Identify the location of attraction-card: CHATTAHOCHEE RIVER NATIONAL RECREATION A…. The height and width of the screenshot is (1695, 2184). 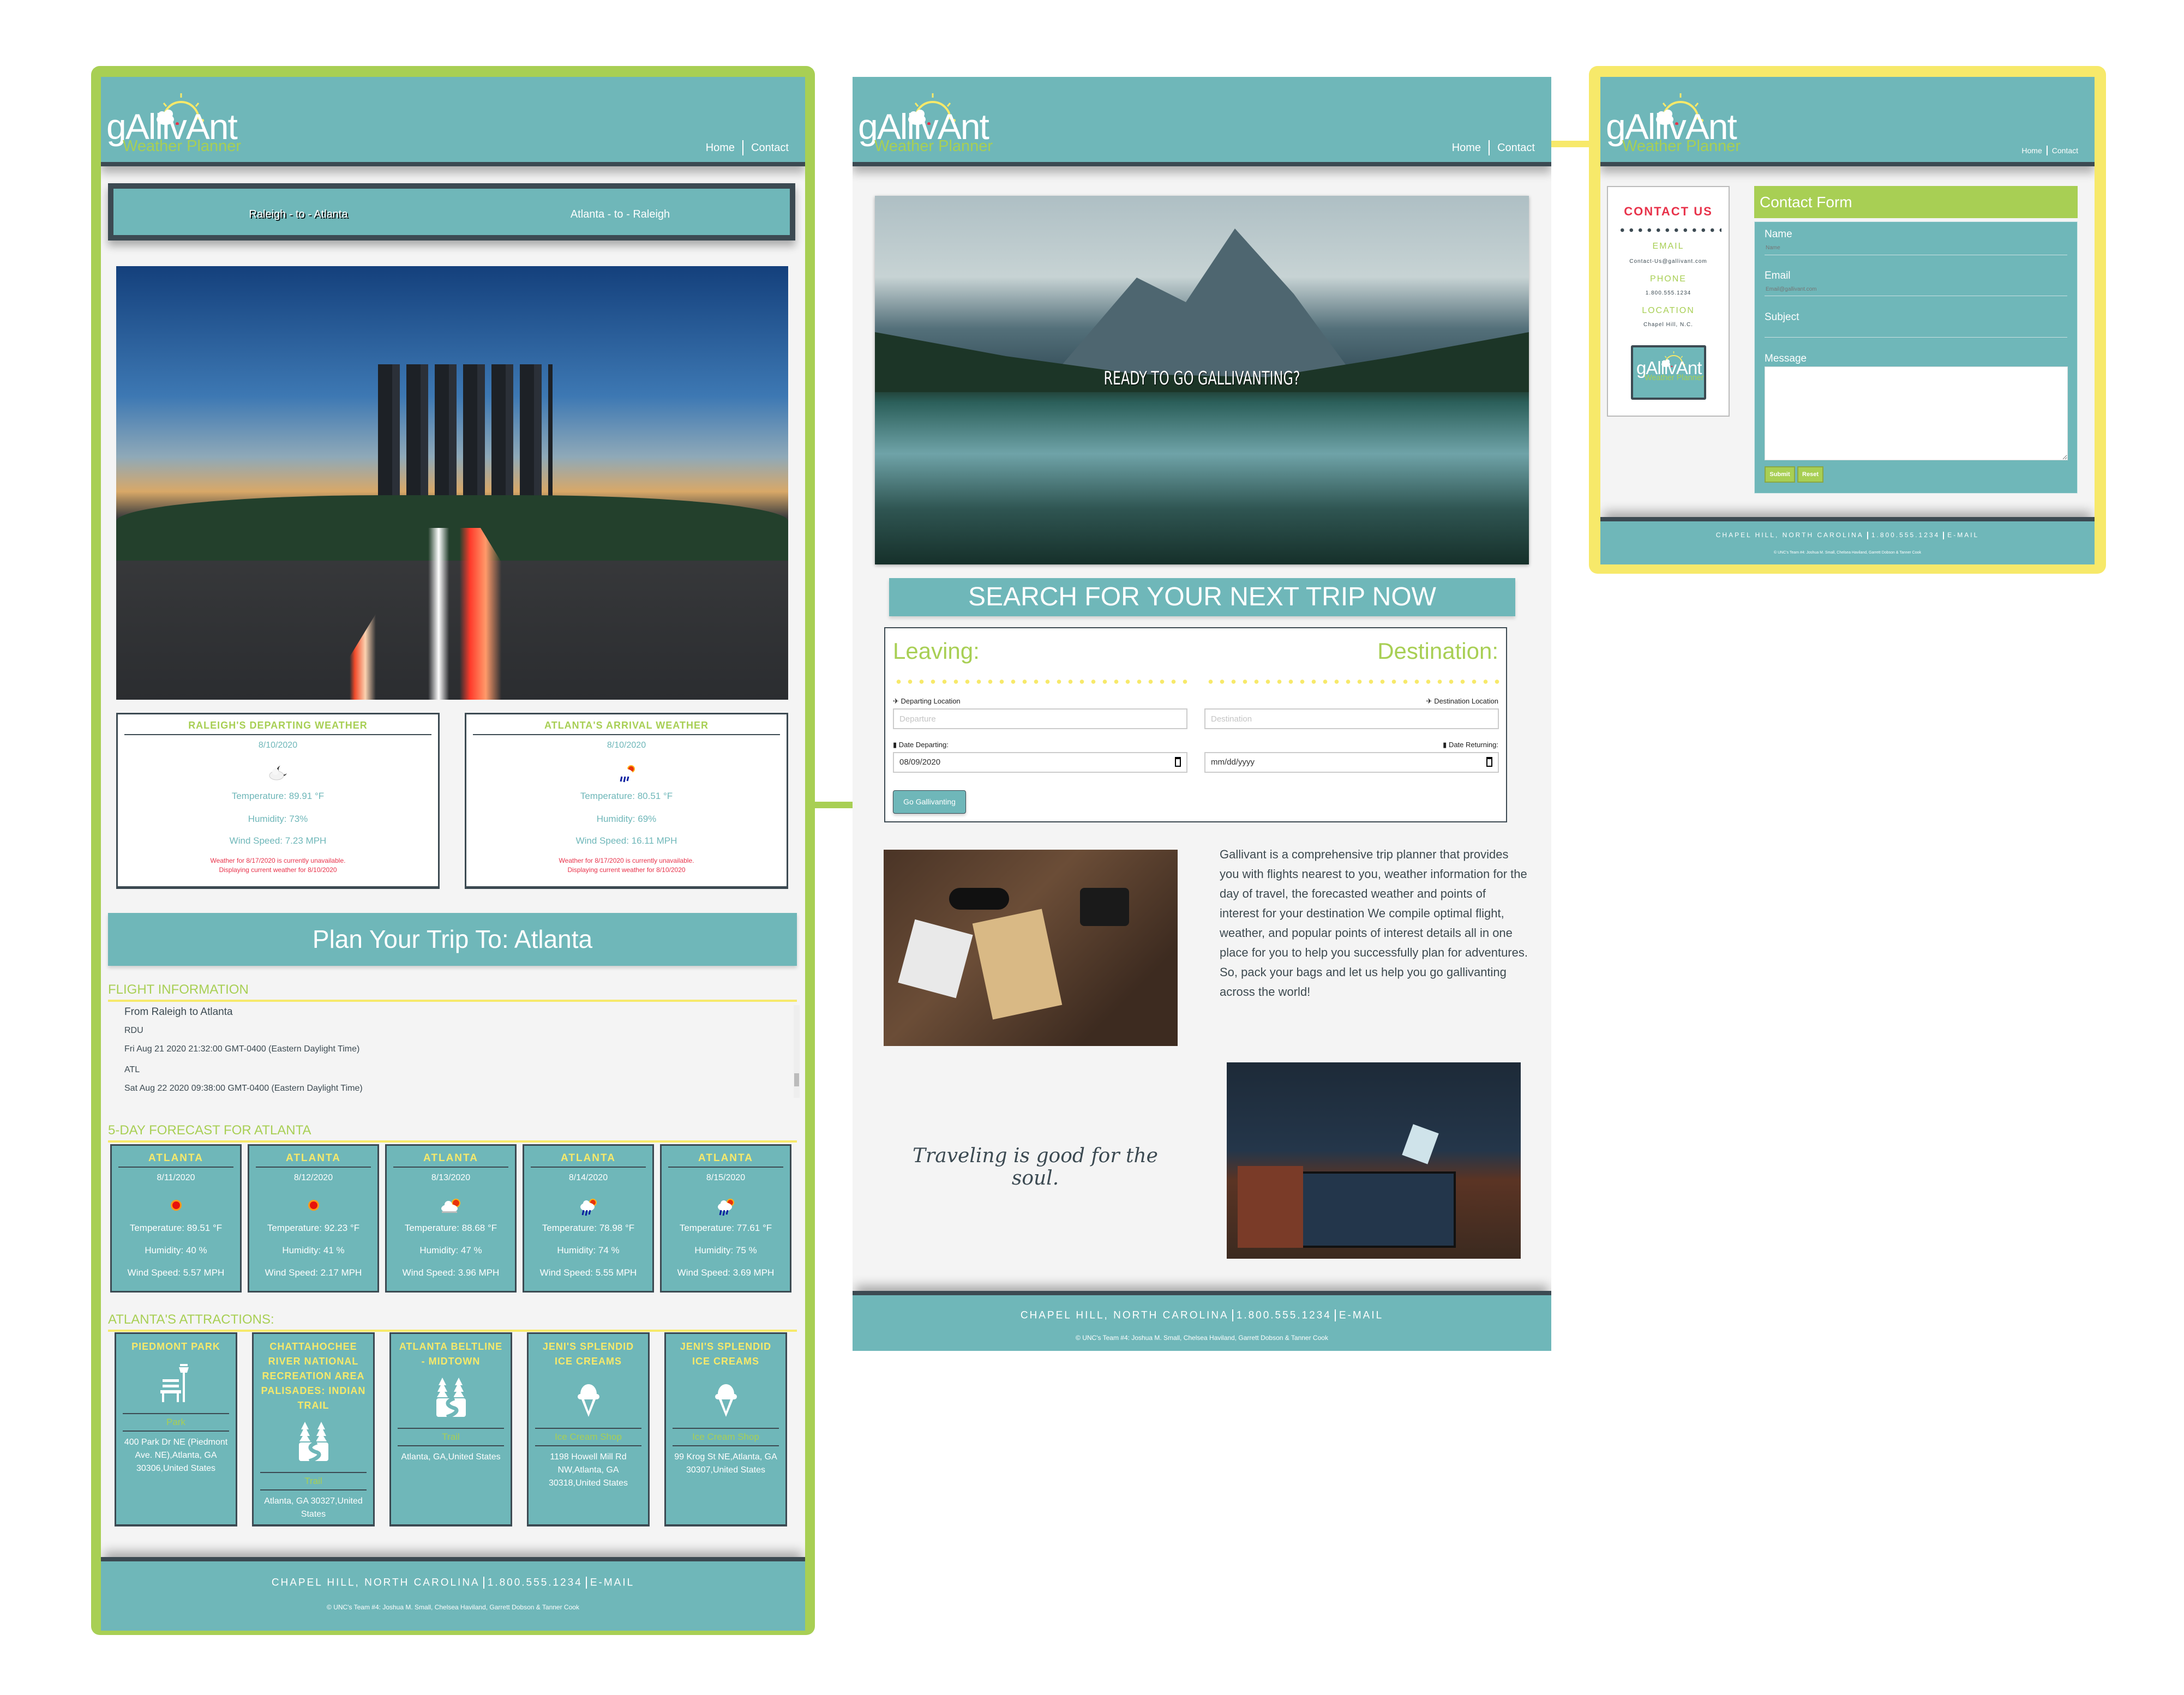
(313, 1429).